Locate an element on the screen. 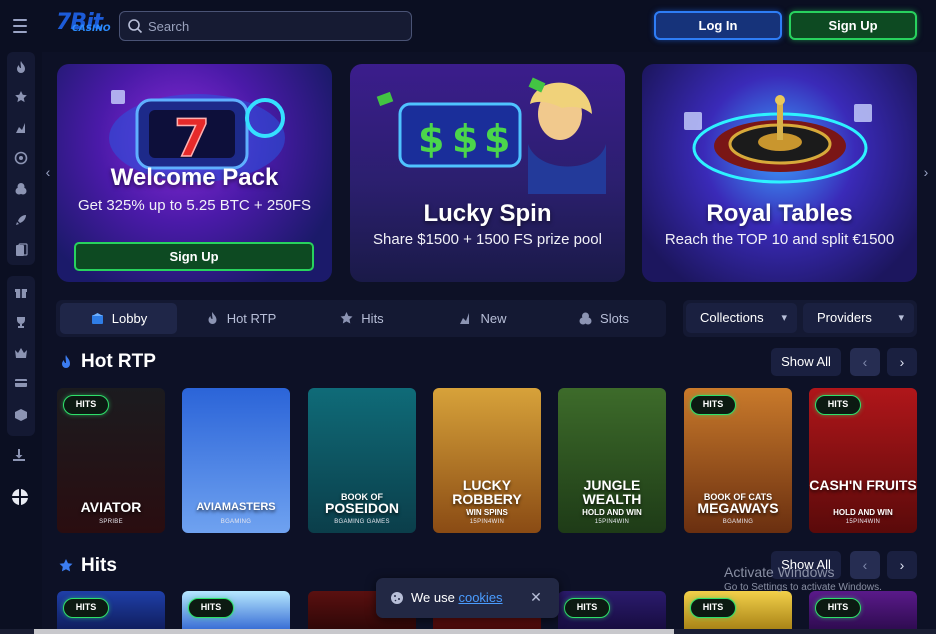 The image size is (936, 634). tab-lobby: Lobby is located at coordinates (118, 318).